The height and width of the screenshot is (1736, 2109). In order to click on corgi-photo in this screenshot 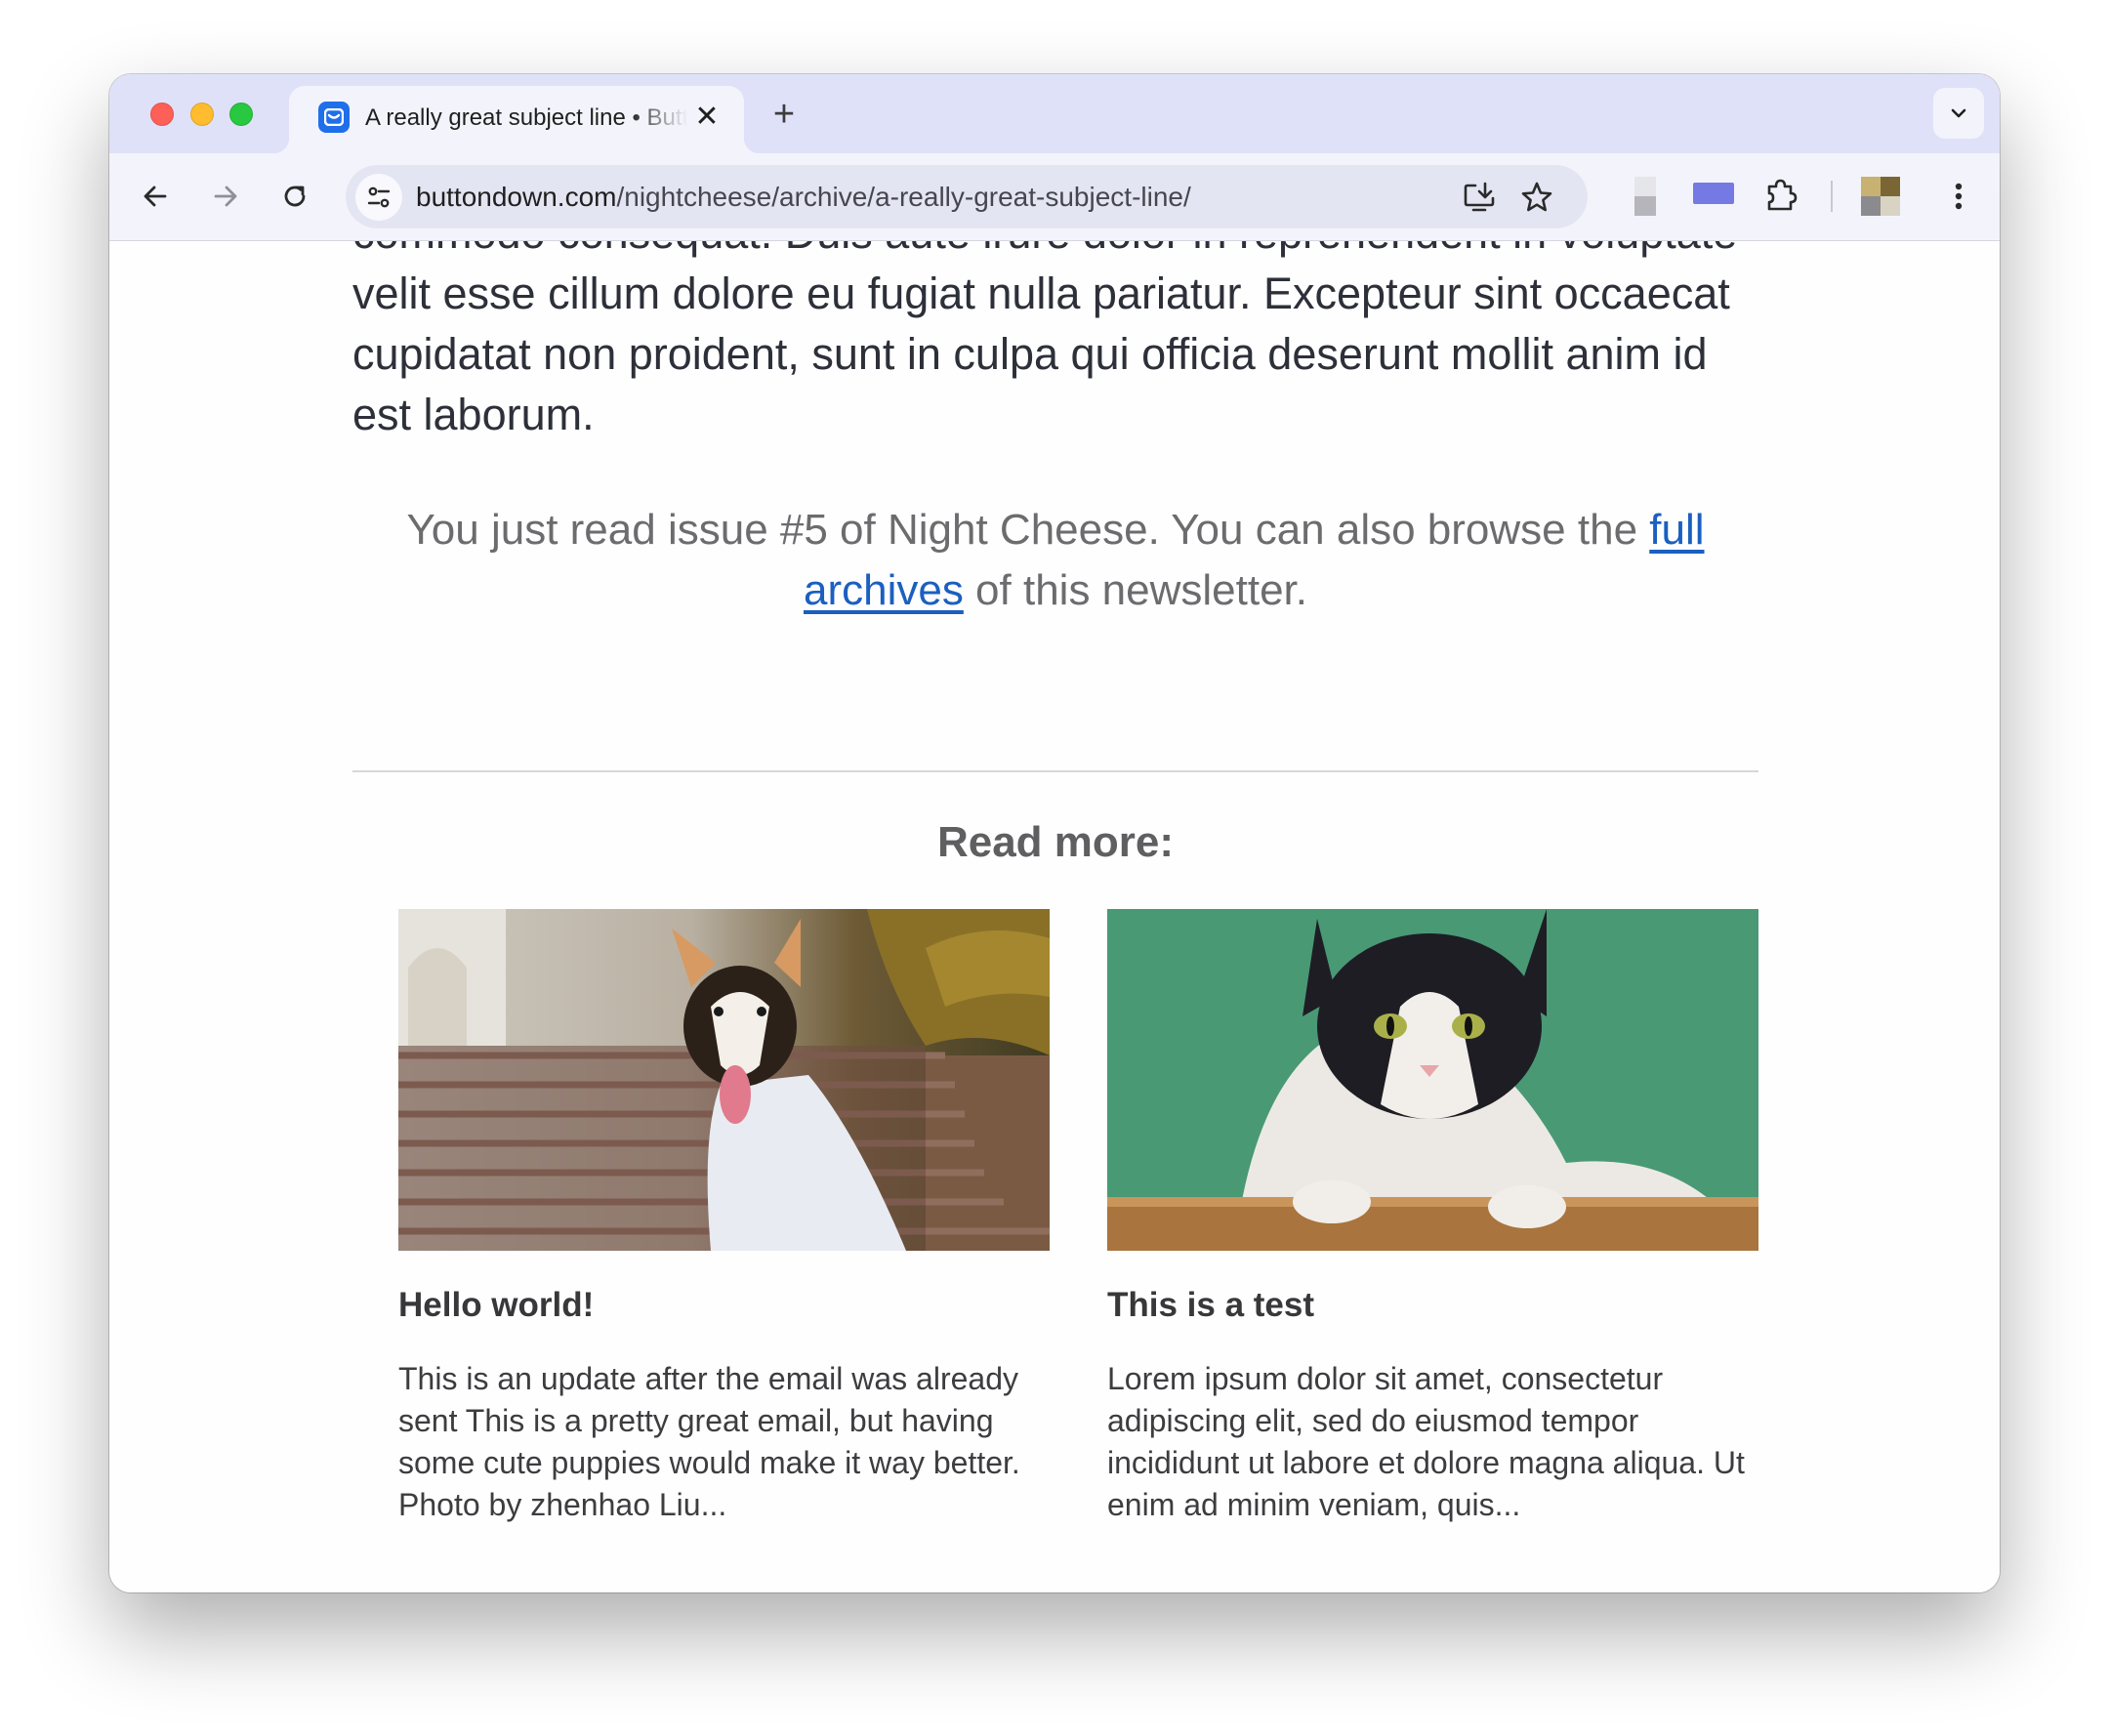, I will do `click(724, 1080)`.